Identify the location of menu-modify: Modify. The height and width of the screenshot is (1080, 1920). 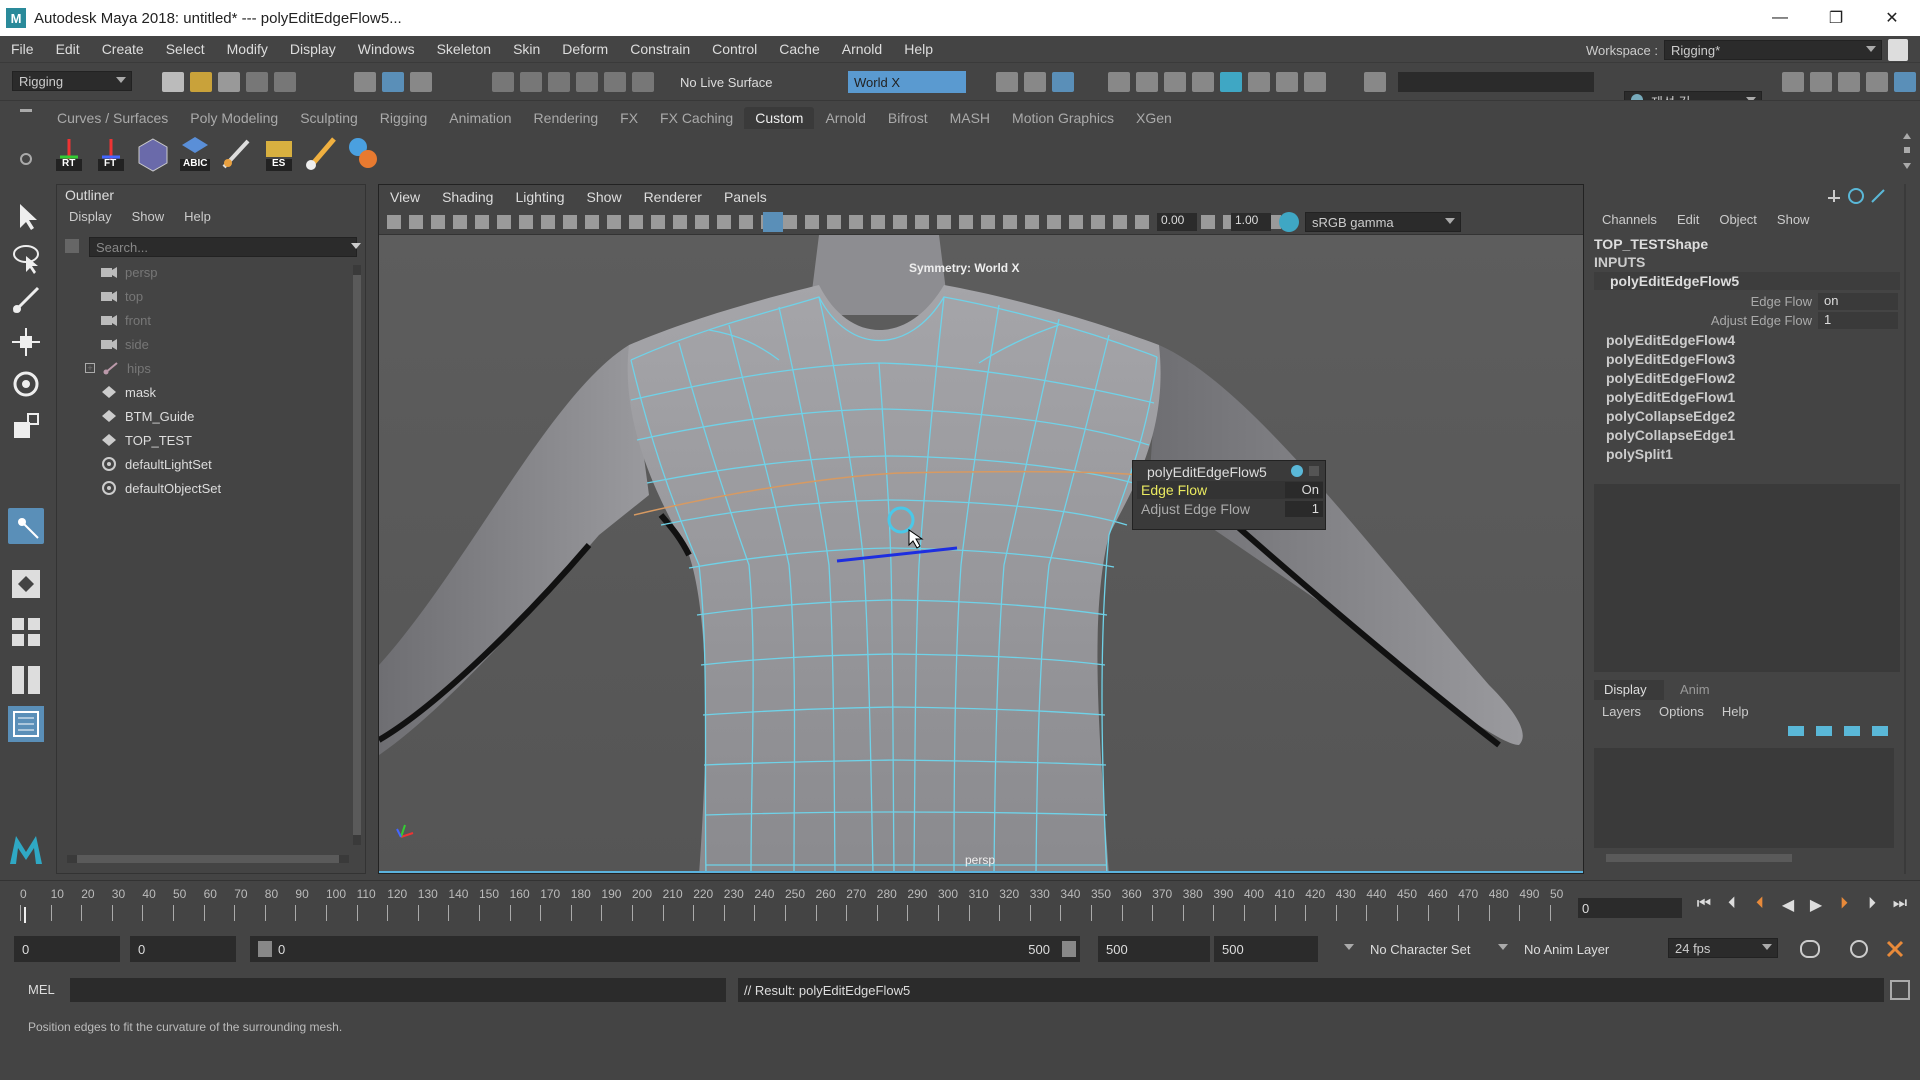
(247, 49).